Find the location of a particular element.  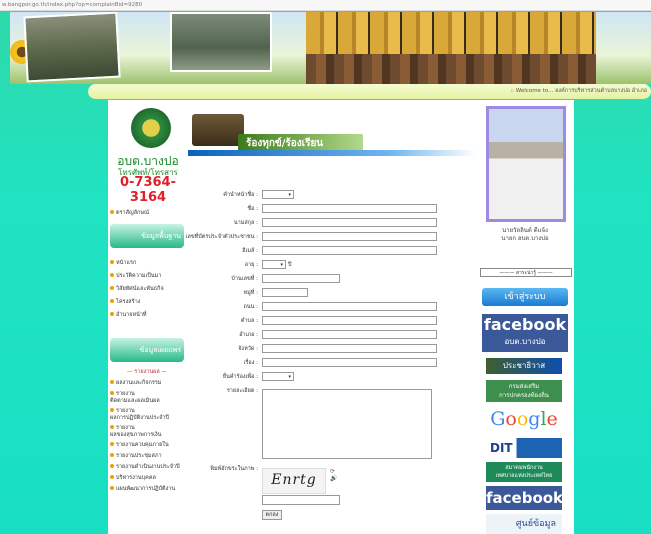

field-label: อายุ : is located at coordinates (251, 265).